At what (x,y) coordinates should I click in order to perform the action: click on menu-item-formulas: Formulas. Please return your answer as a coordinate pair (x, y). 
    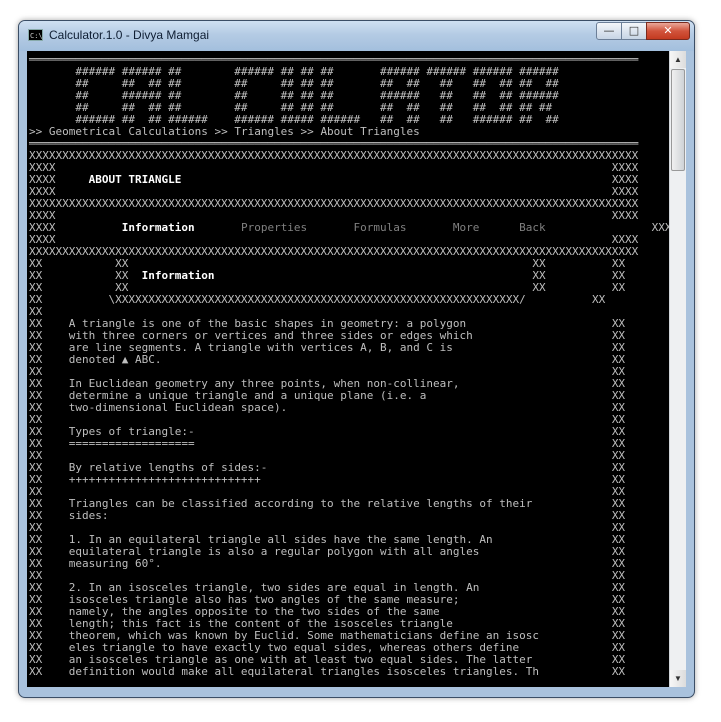
    Looking at the image, I should click on (380, 227).